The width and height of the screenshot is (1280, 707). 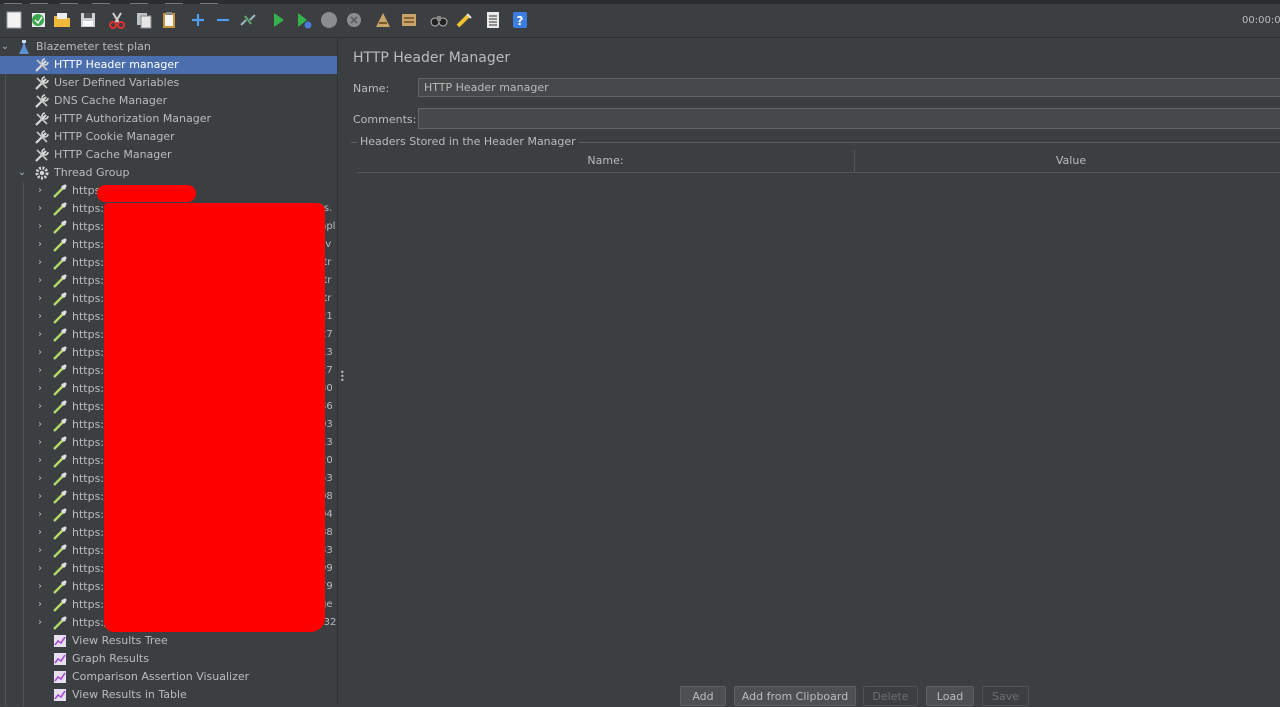 What do you see at coordinates (371, 88) in the screenshot?
I see `name-label: Name:` at bounding box center [371, 88].